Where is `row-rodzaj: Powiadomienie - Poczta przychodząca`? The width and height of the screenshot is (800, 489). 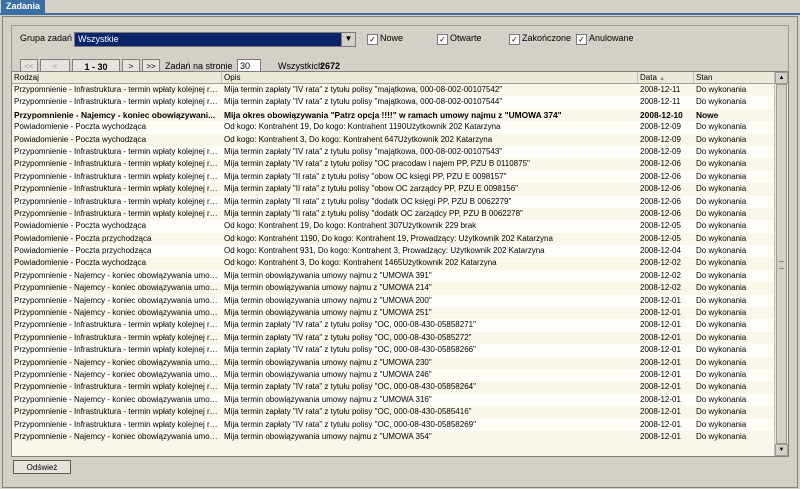 row-rodzaj: Powiadomienie - Poczta przychodząca is located at coordinates (83, 238).